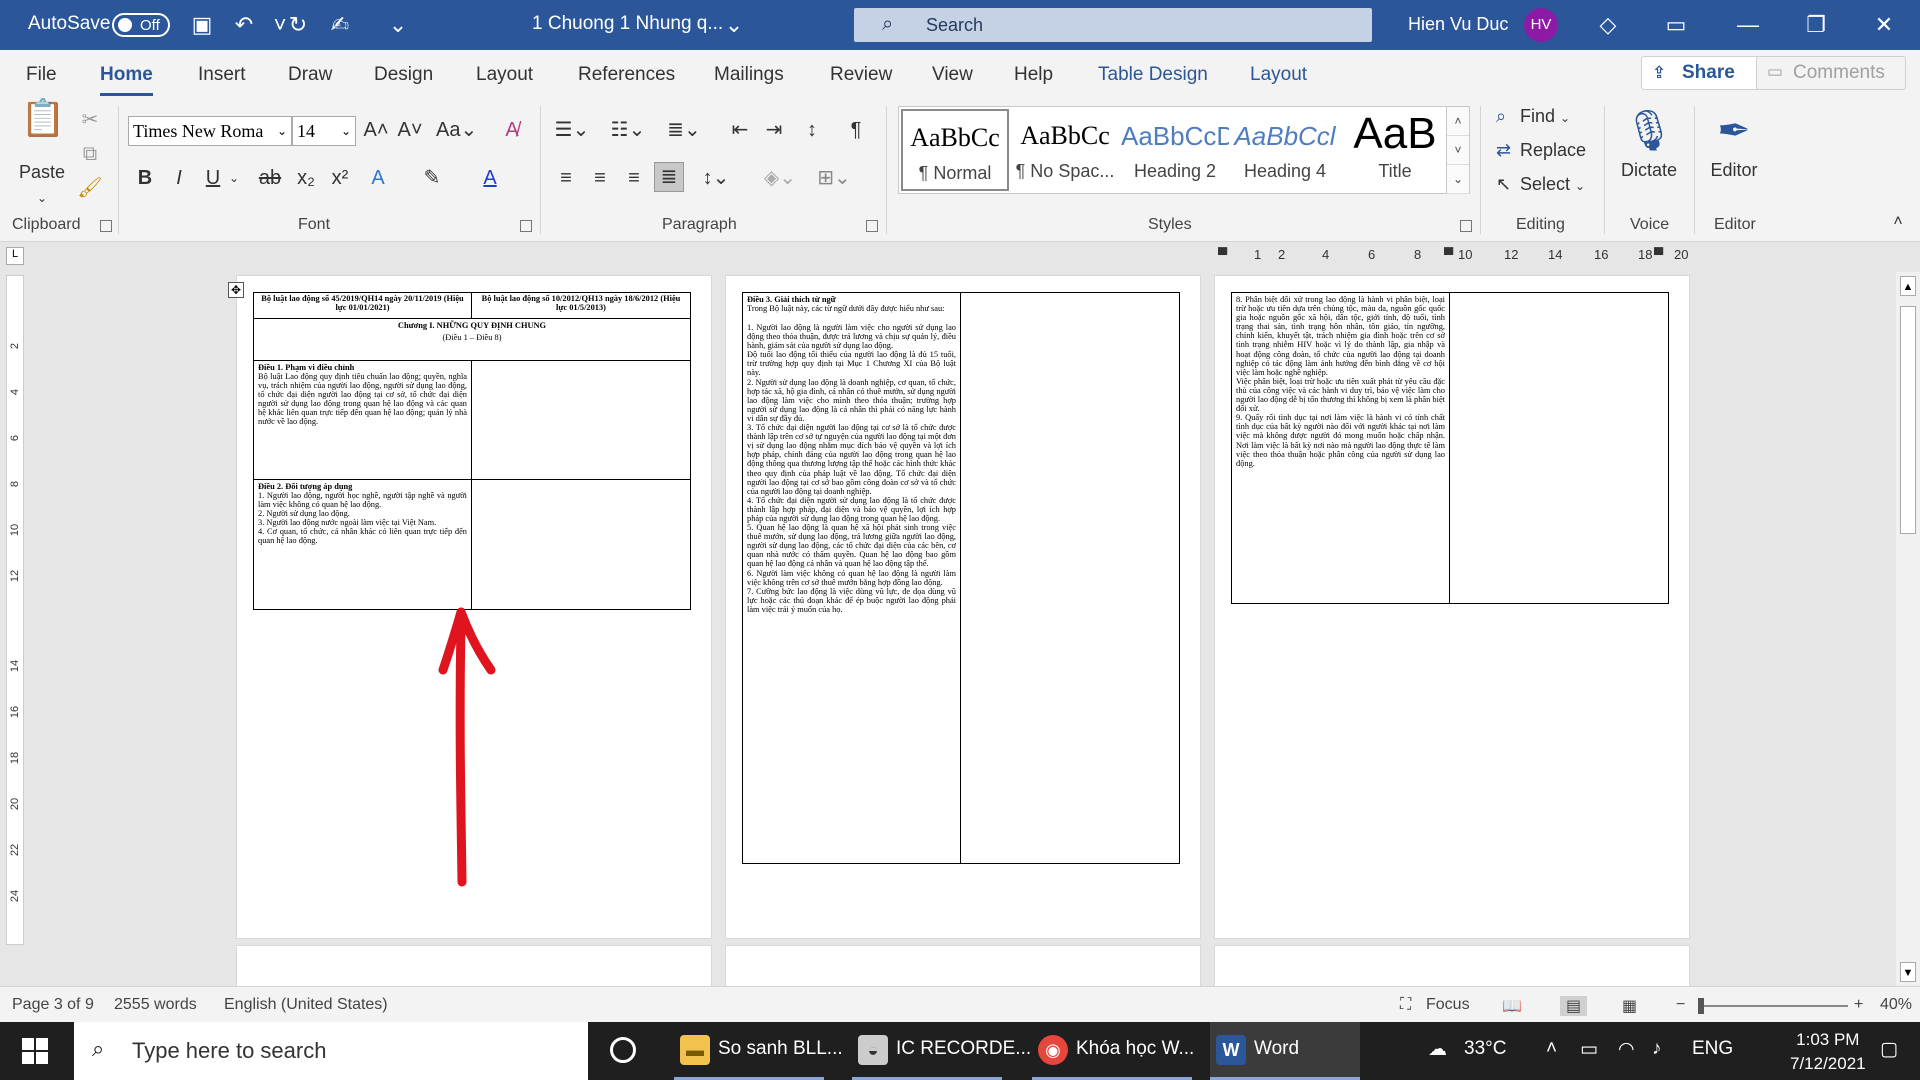  What do you see at coordinates (1541, 25) in the screenshot?
I see `avatar: HV` at bounding box center [1541, 25].